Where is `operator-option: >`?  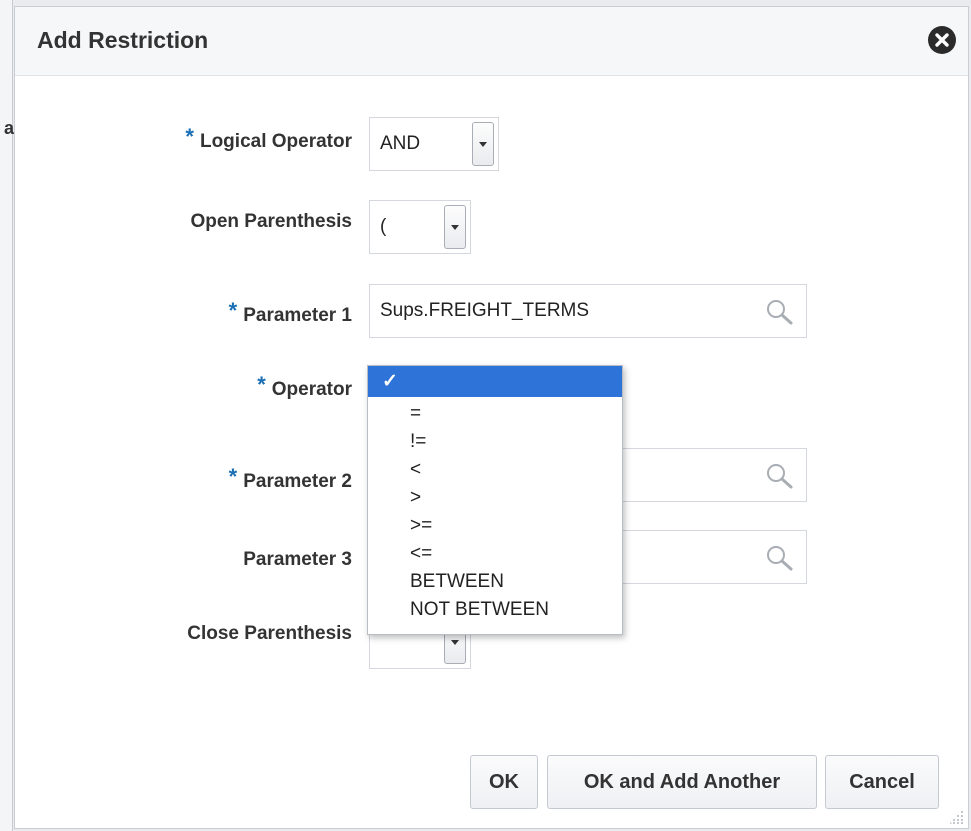
operator-option: > is located at coordinates (495, 497).